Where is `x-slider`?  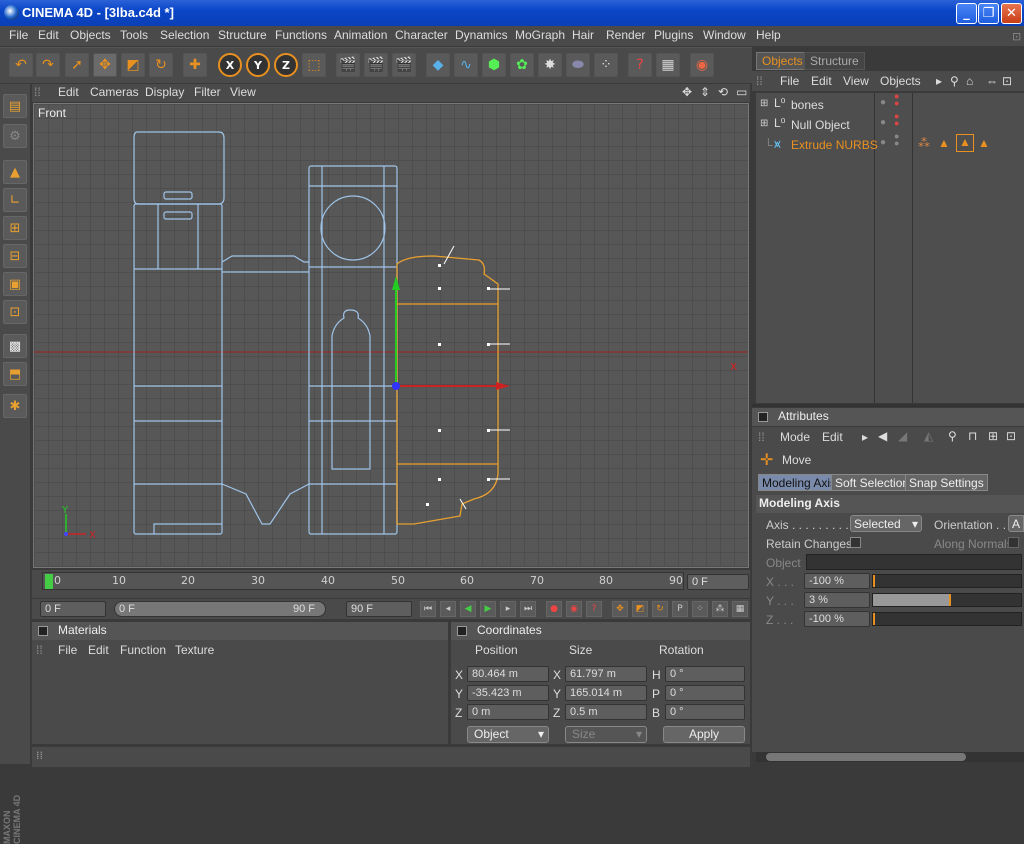
x-slider is located at coordinates (947, 581).